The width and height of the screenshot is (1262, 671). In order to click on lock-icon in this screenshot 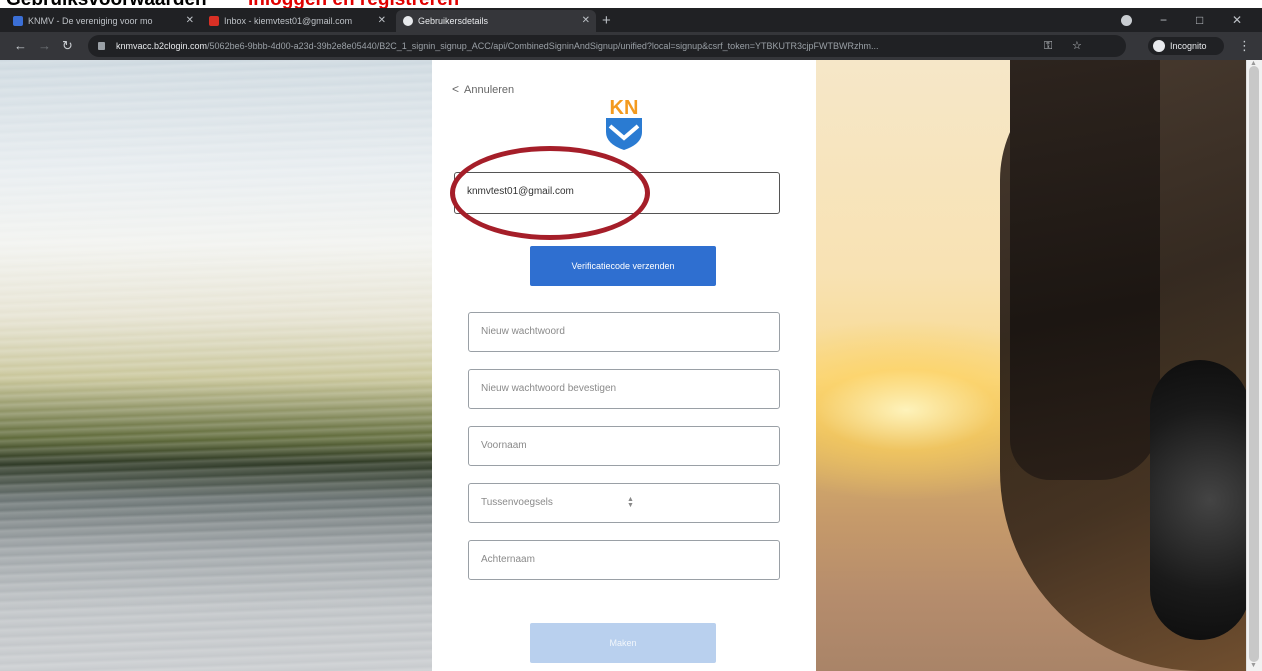, I will do `click(101, 46)`.